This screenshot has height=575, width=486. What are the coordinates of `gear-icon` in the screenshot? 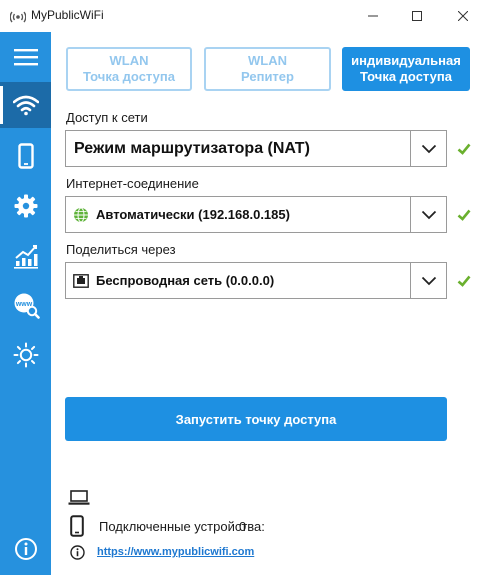 It's located at (25, 206).